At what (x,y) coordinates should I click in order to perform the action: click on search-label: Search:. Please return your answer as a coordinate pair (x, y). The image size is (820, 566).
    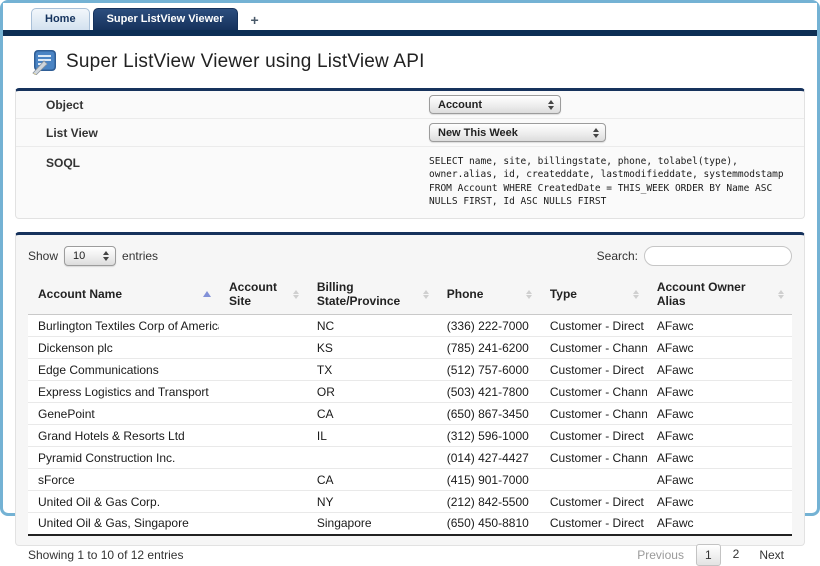
    Looking at the image, I should click on (617, 256).